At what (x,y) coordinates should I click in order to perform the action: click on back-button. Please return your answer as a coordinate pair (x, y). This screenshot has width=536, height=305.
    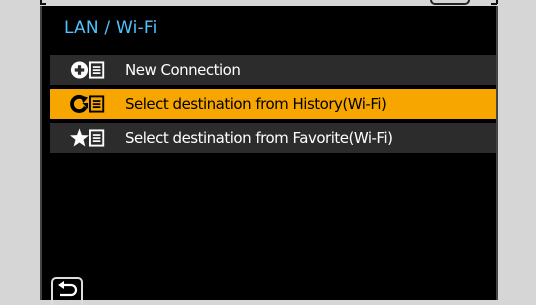
    Looking at the image, I should click on (67, 291).